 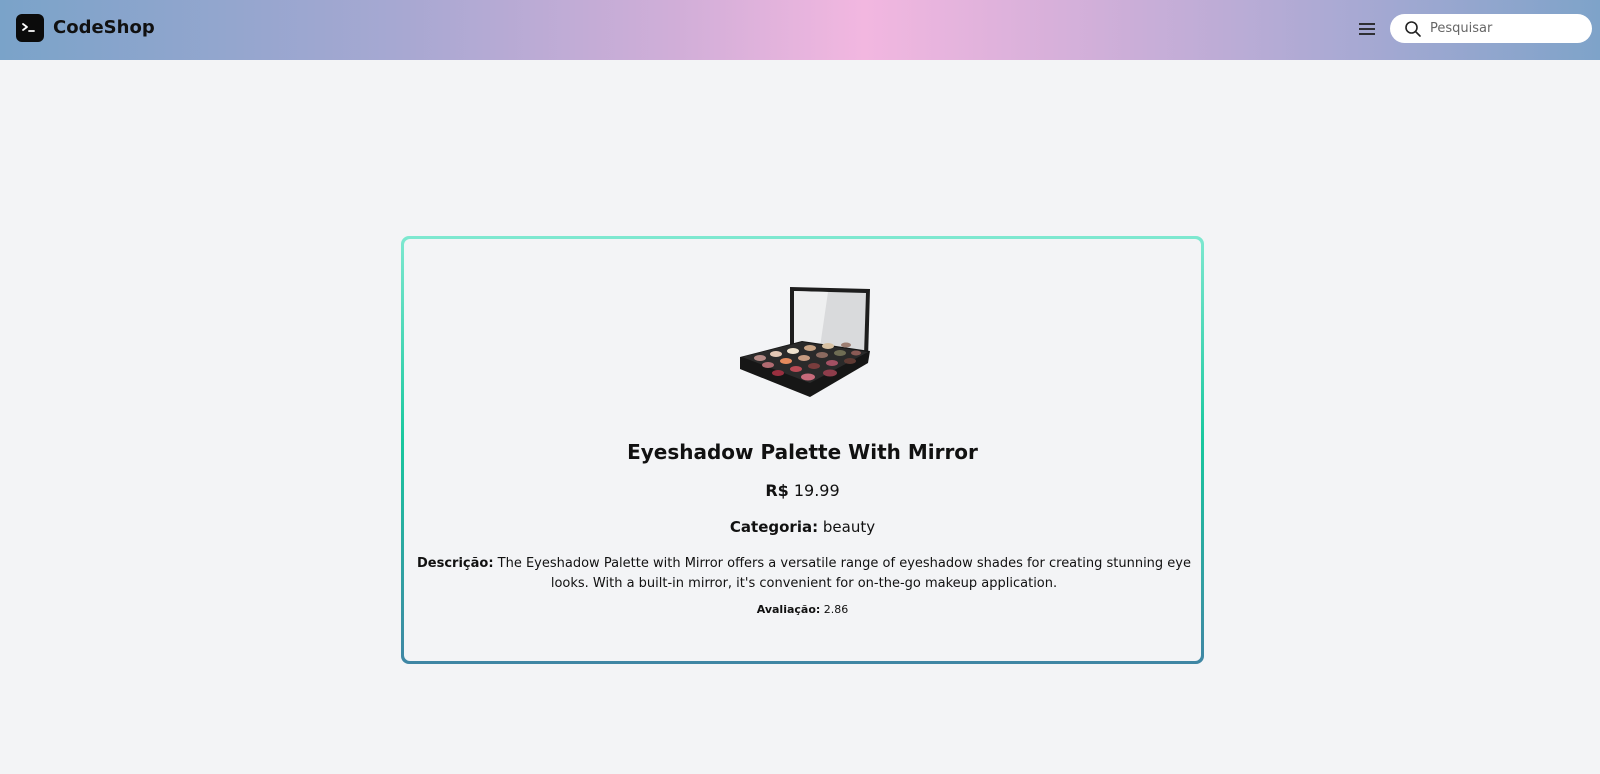 What do you see at coordinates (774, 527) in the screenshot?
I see `category-label: Categoria:` at bounding box center [774, 527].